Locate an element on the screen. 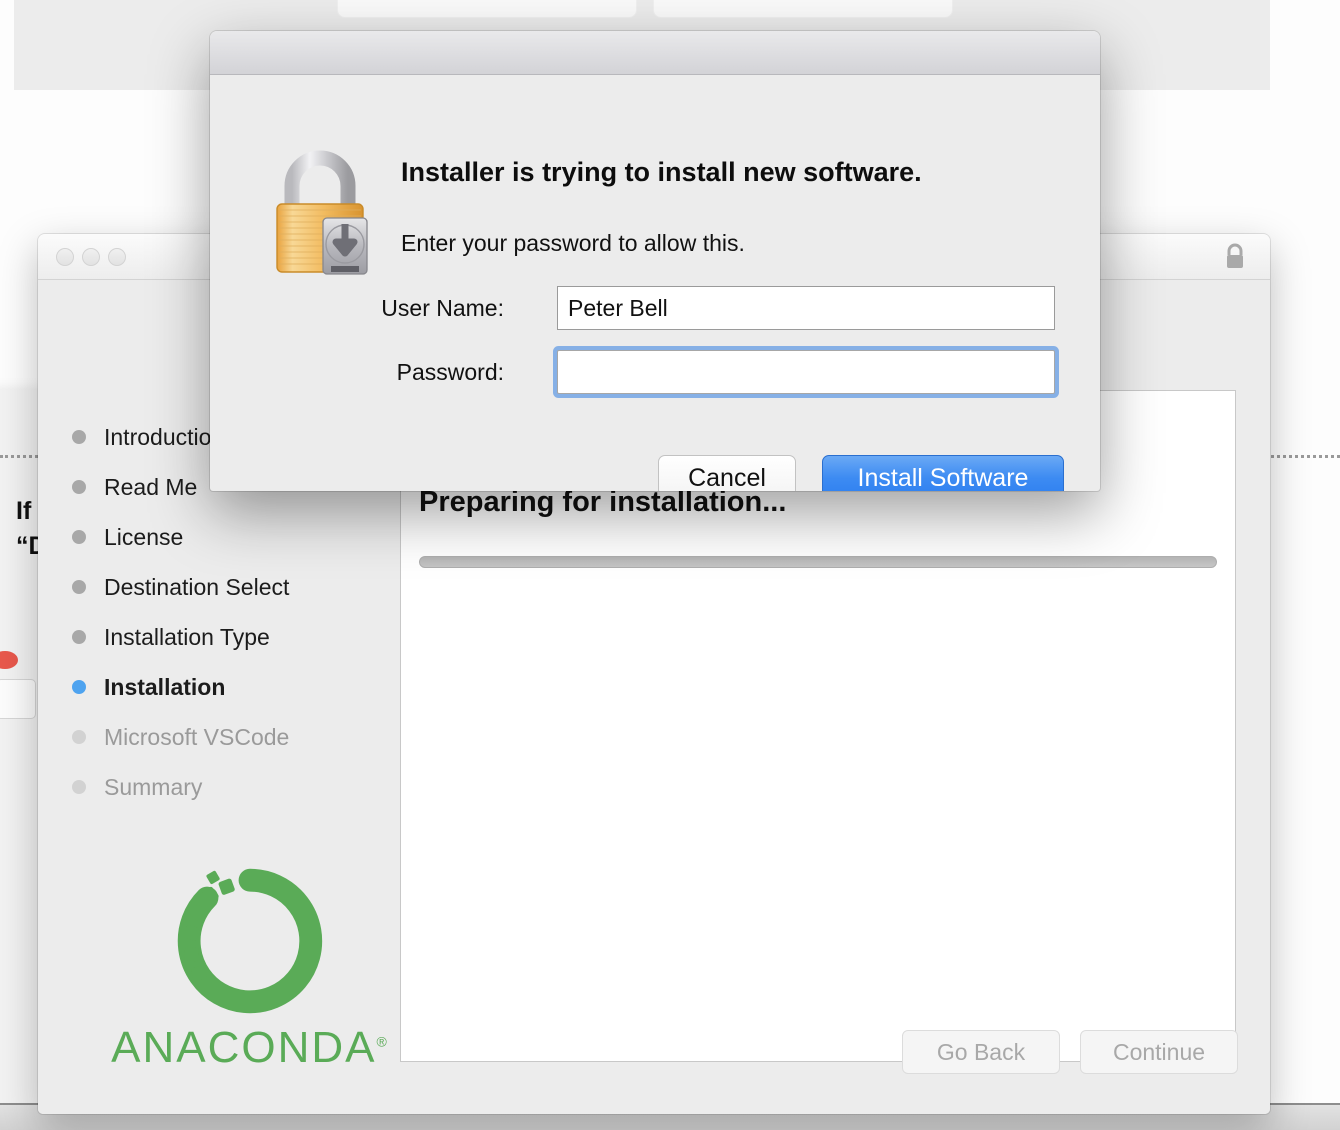 This screenshot has width=1340, height=1130. step-label: License is located at coordinates (144, 536).